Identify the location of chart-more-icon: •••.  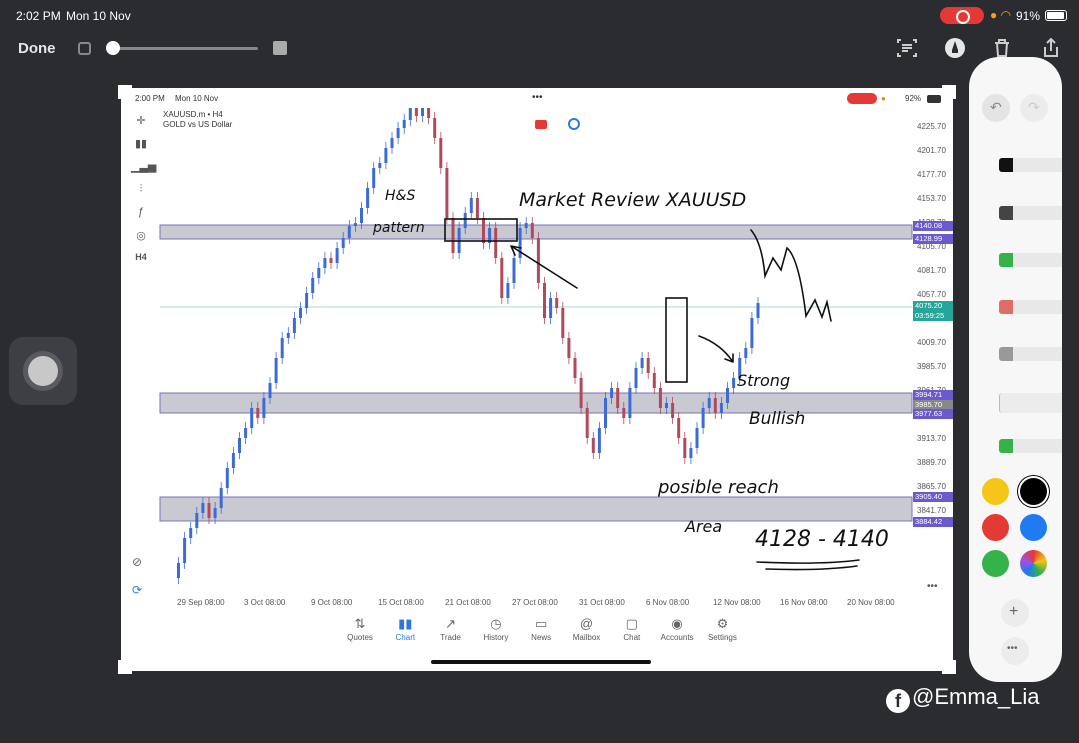
(932, 586).